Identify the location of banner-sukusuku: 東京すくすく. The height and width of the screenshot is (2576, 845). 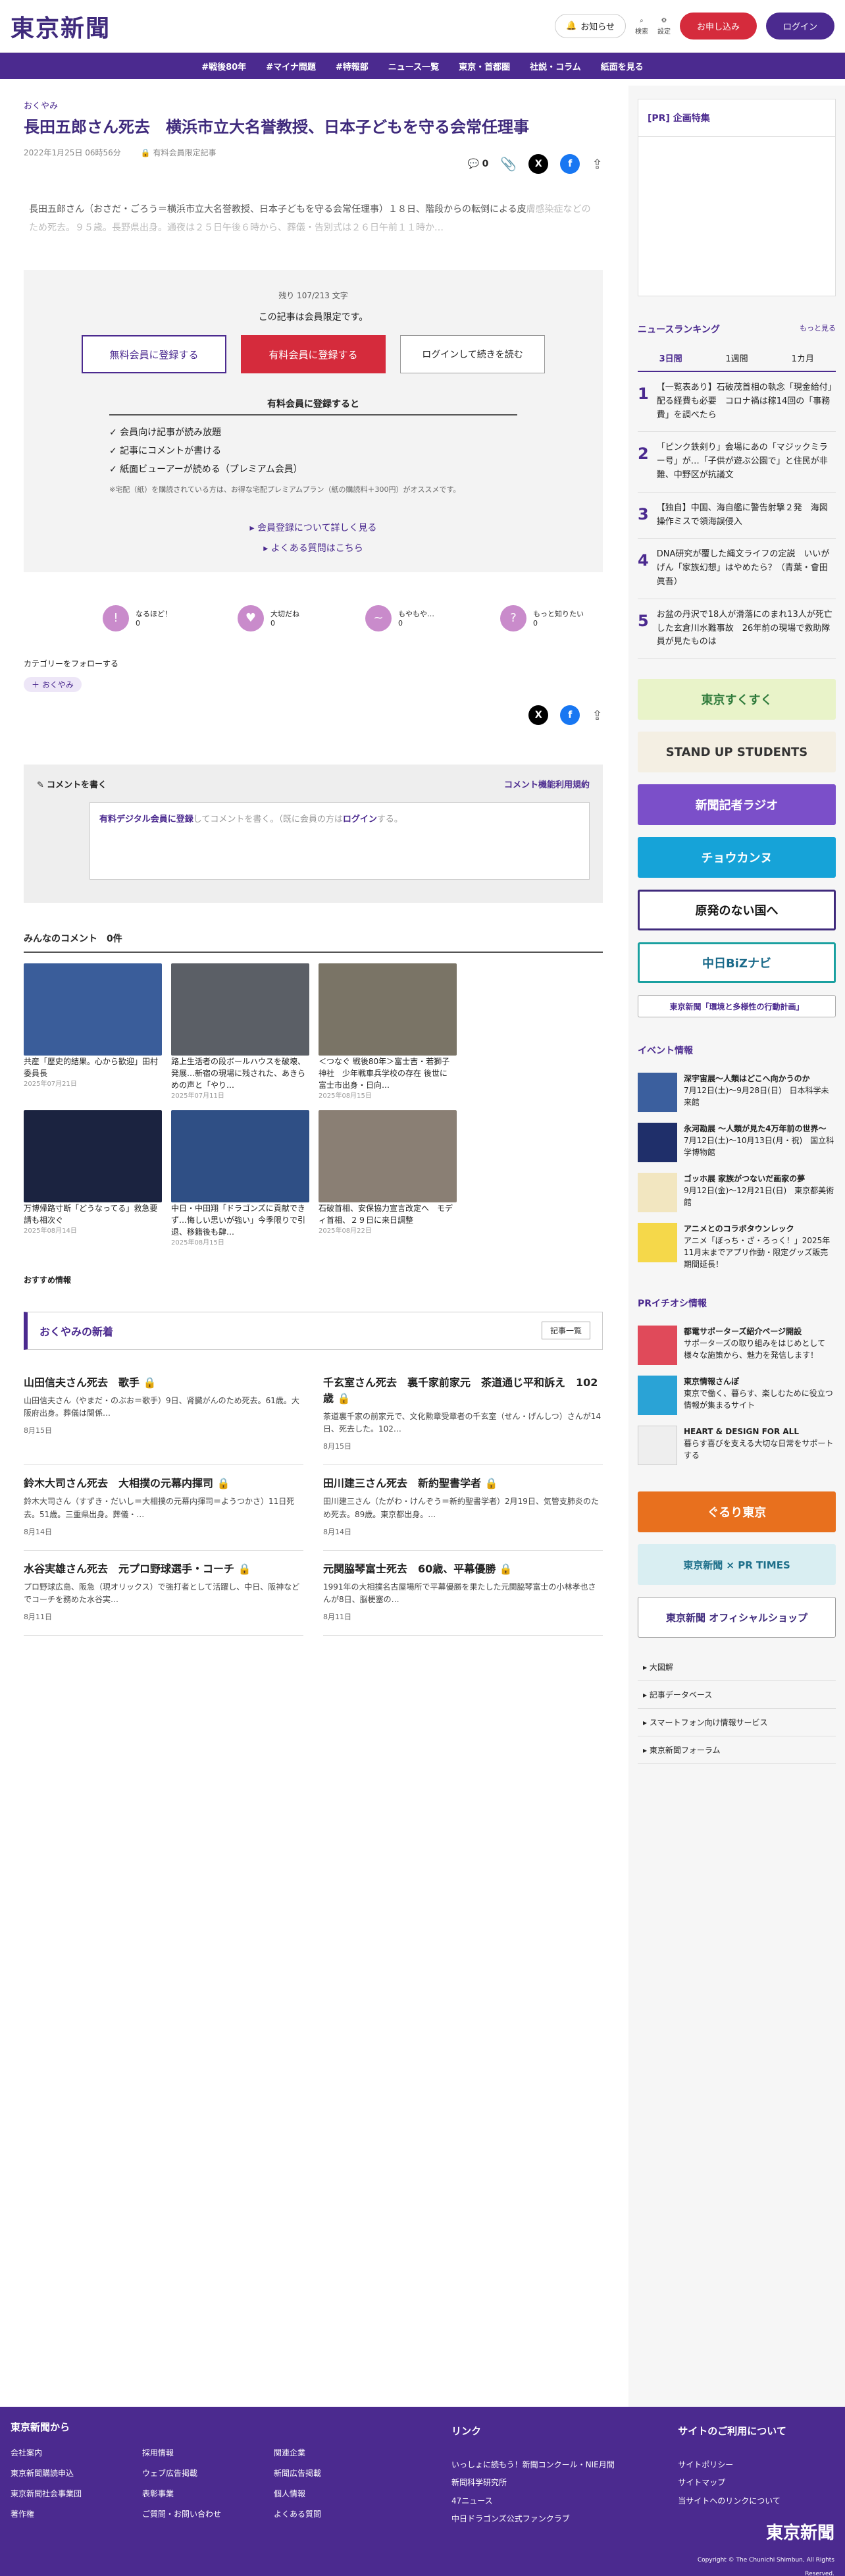
(737, 699).